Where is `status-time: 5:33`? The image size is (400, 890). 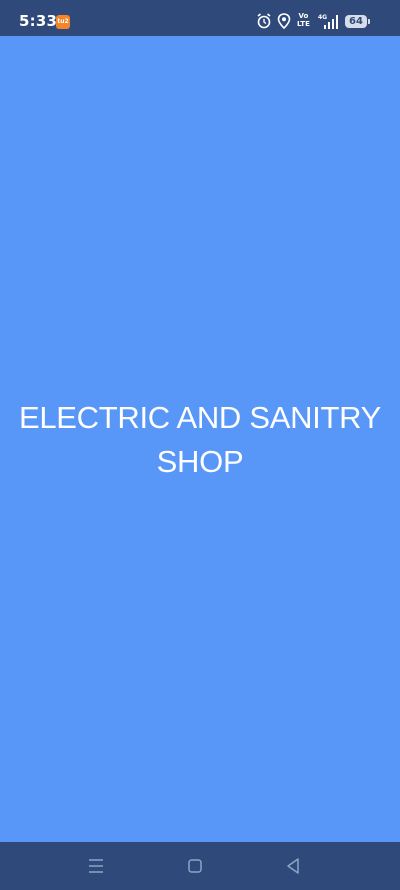 status-time: 5:33 is located at coordinates (38, 21).